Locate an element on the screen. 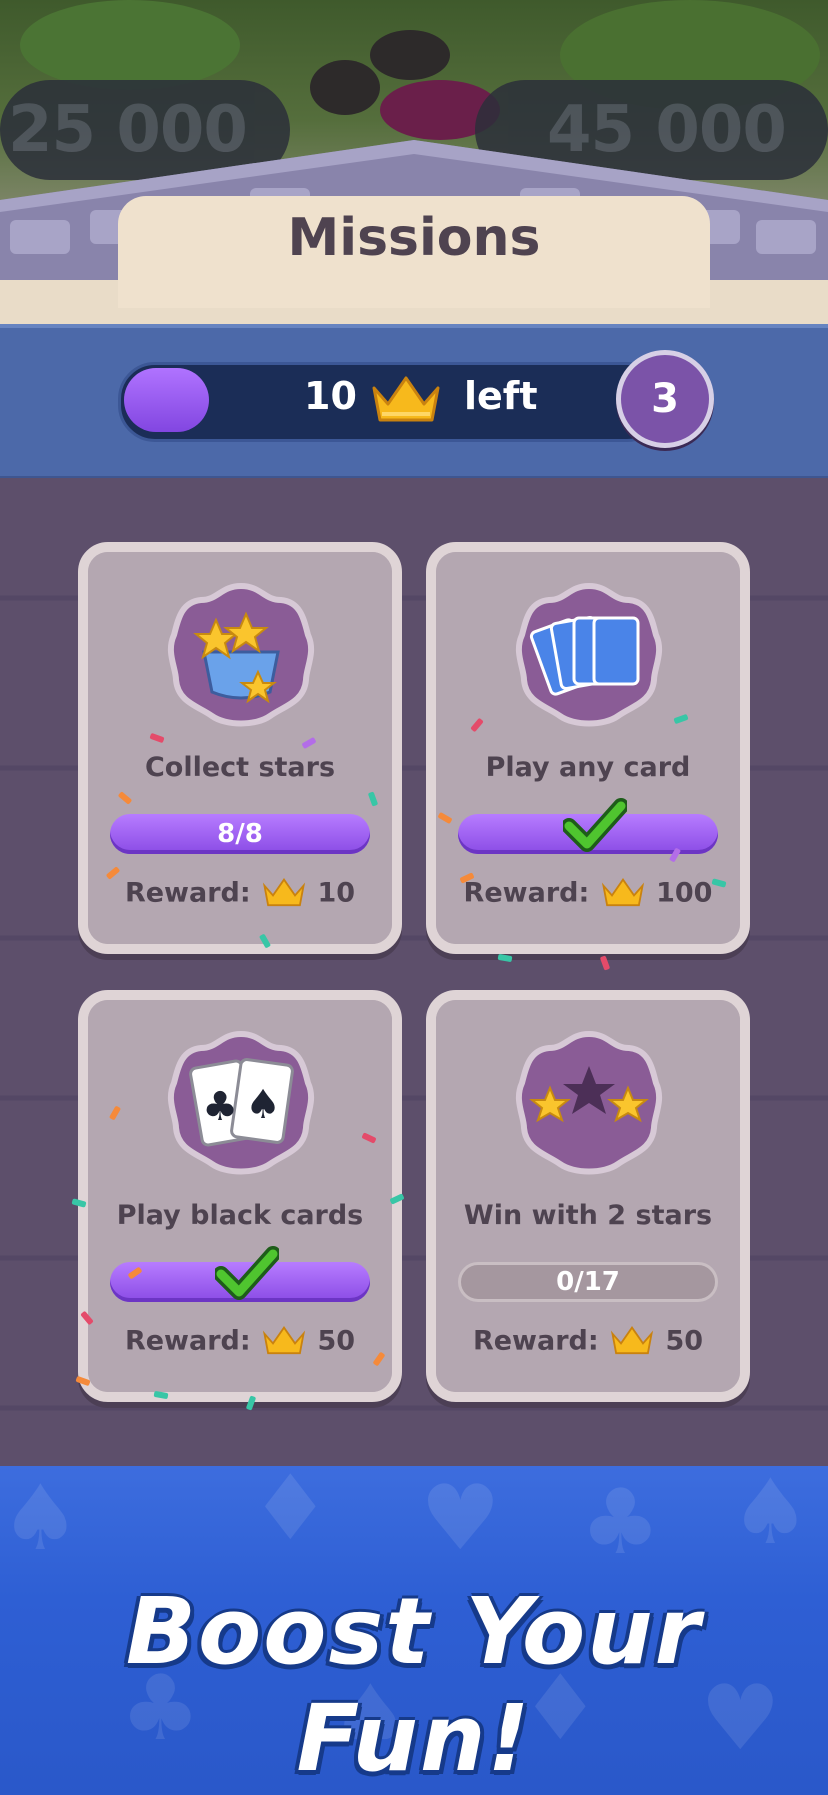 Image resolution: width=828 pixels, height=1795 pixels. mission-card-play-any-card: Play any card Reward: 100 is located at coordinates (588, 748).